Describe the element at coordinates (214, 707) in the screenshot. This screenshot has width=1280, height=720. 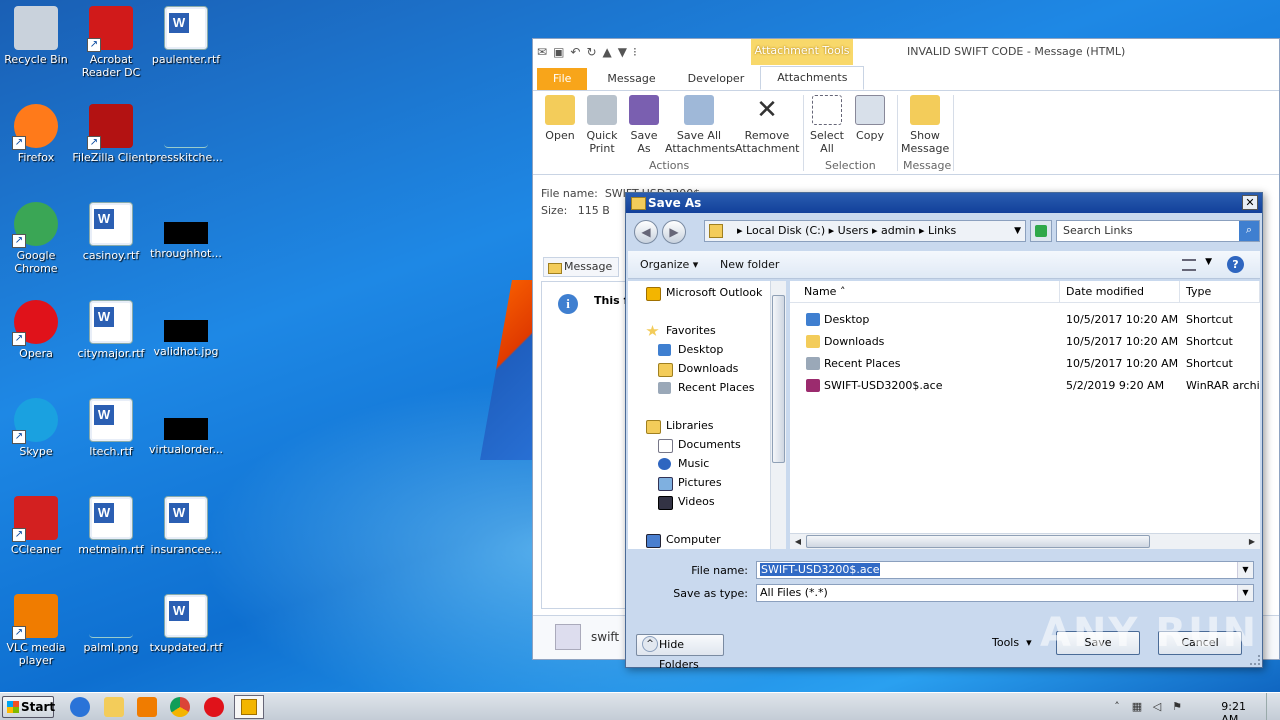
I see `opera-icon` at that location.